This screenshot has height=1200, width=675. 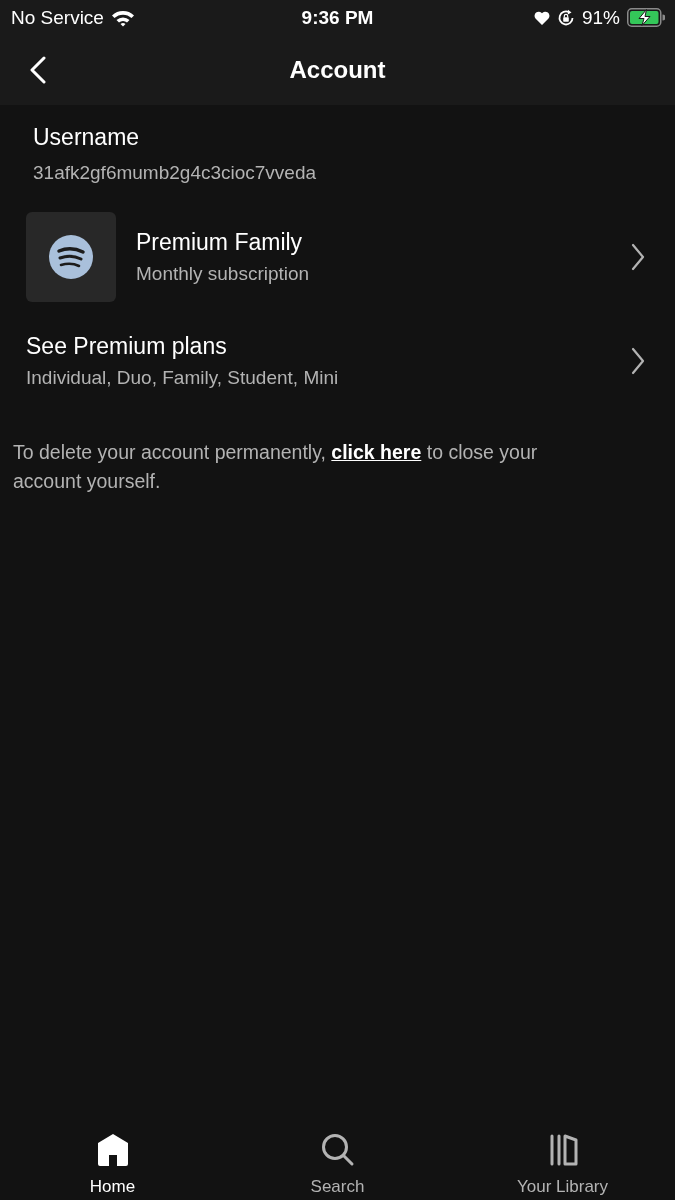 I want to click on wifi-icon, so click(x=122, y=17).